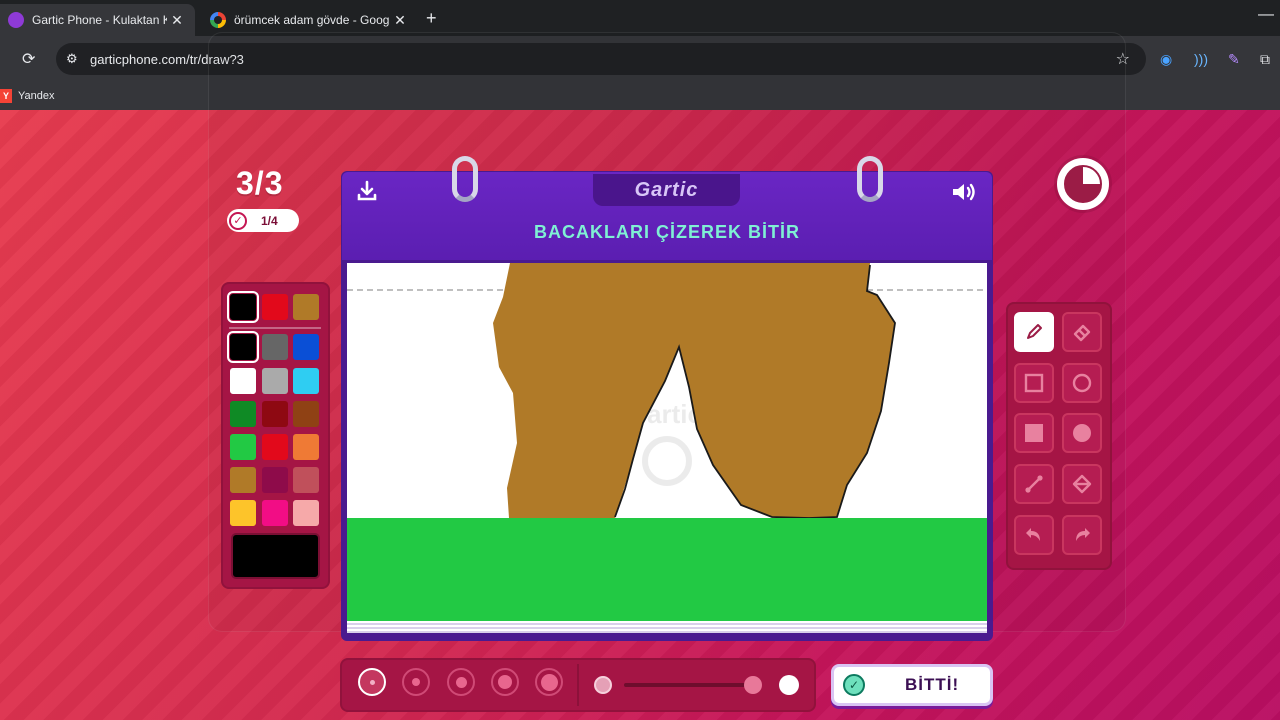 The height and width of the screenshot is (720, 1280). What do you see at coordinates (36, 96) in the screenshot?
I see `bookmark-yandex: Yandex` at bounding box center [36, 96].